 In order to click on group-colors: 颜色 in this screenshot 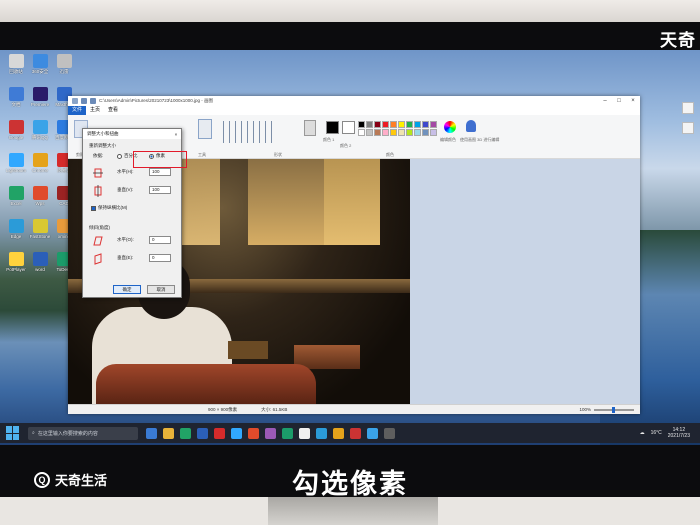, I will do `click(390, 154)`.